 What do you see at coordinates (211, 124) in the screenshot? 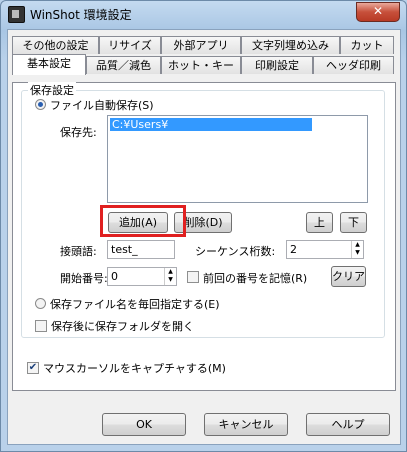
I see `save-path-item: C:¥Users¥` at bounding box center [211, 124].